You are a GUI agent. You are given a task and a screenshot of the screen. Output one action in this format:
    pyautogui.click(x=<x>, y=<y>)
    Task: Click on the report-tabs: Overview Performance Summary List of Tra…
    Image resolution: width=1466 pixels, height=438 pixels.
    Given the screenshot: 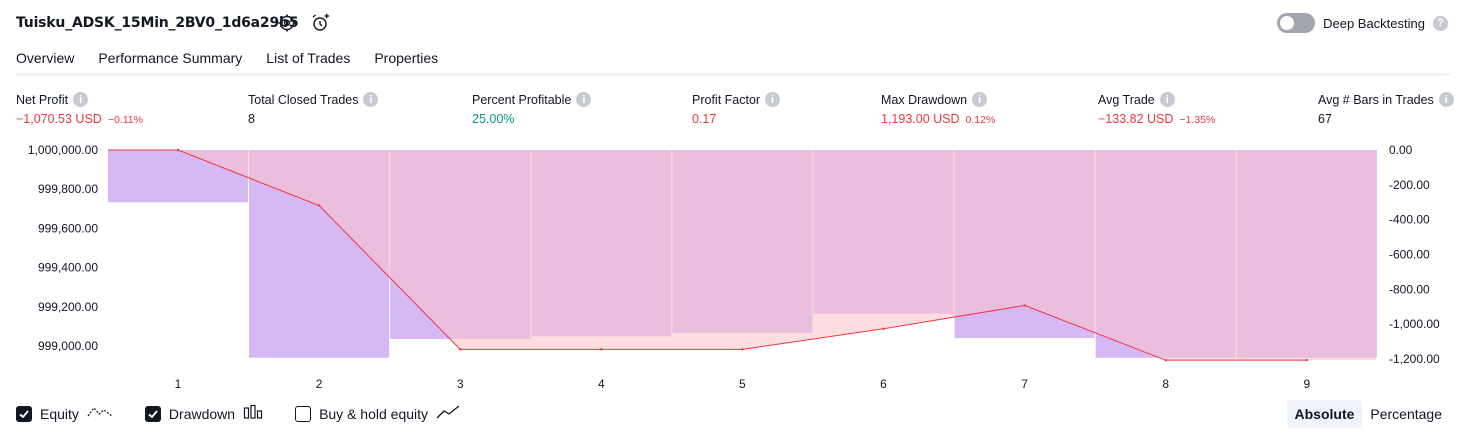 What is the action you would take?
    pyautogui.click(x=239, y=61)
    